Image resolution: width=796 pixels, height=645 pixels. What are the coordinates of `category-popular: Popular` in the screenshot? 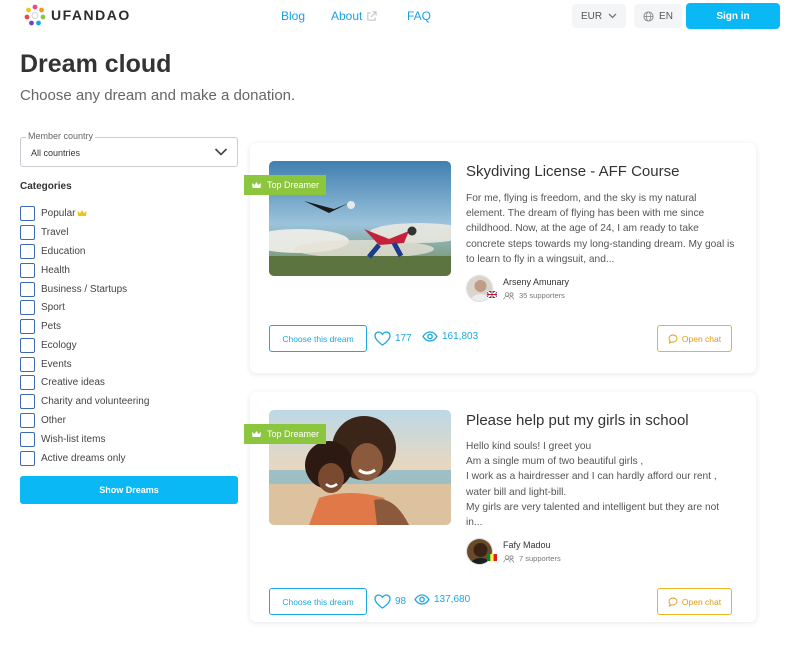 It's located at (53, 213).